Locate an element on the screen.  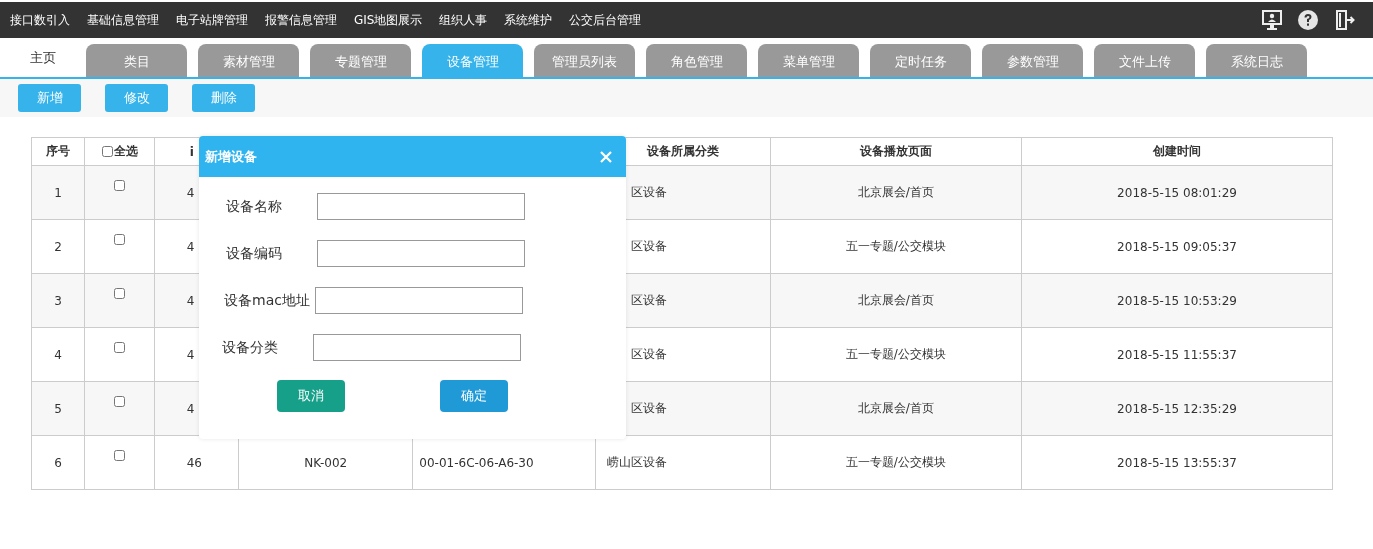
table-cell: 5 is located at coordinates (58, 408).